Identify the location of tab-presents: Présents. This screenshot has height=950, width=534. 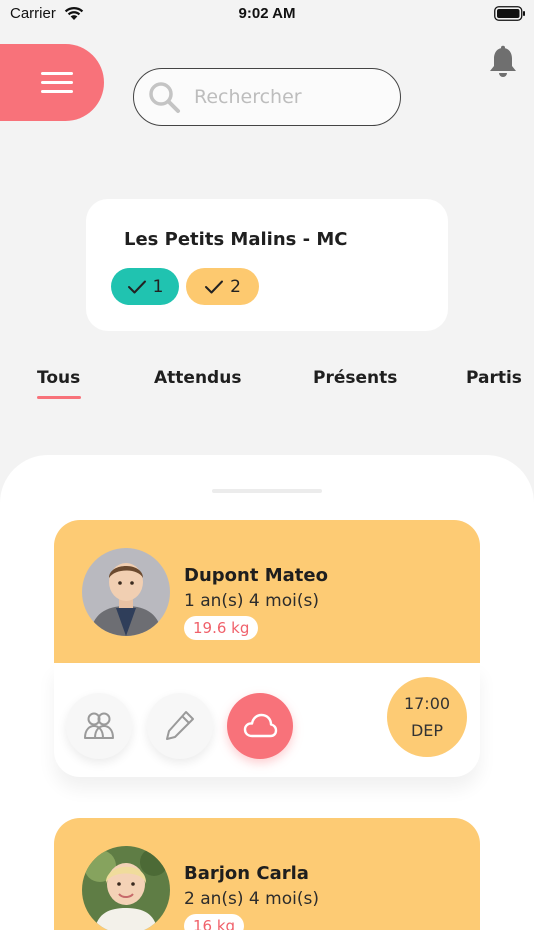
(355, 378).